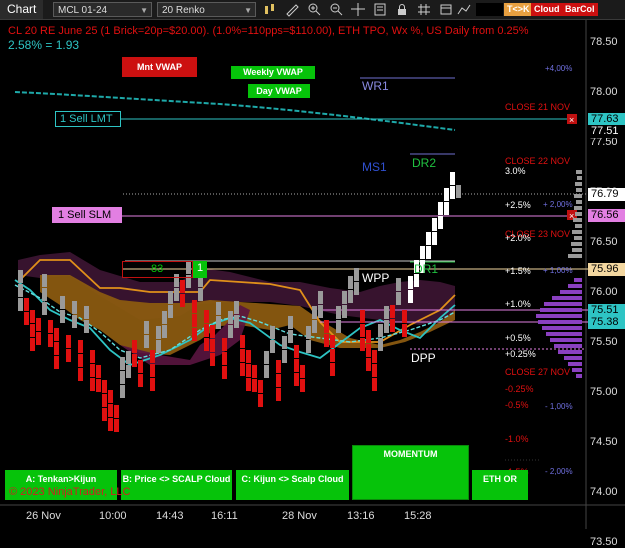 The width and height of the screenshot is (625, 548). I want to click on order-quantity-box: 83, so click(157, 269).